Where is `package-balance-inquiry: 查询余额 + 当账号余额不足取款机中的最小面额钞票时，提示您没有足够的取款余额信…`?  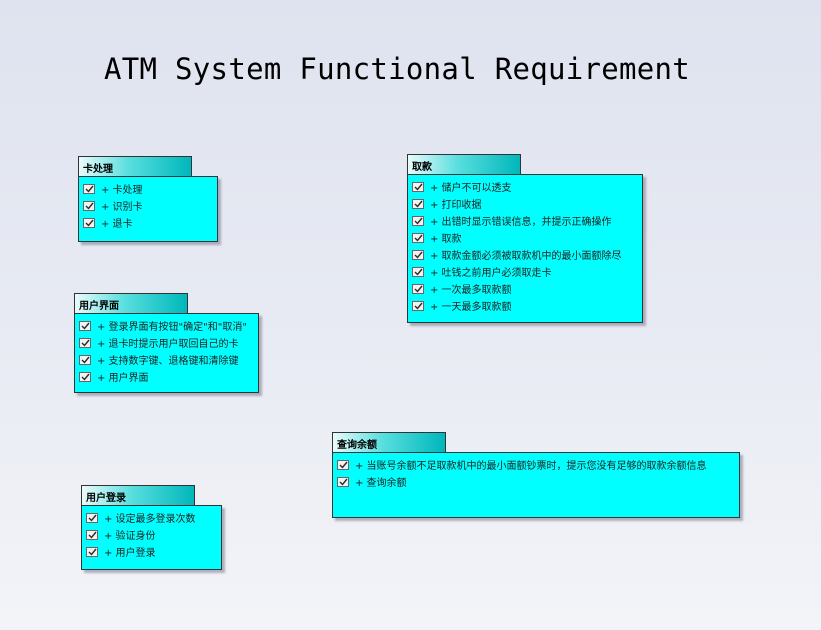
package-balance-inquiry: 查询余额 + 当账号余额不足取款机中的最小面额钞票时，提示您没有足够的取款余额信… is located at coordinates (536, 475).